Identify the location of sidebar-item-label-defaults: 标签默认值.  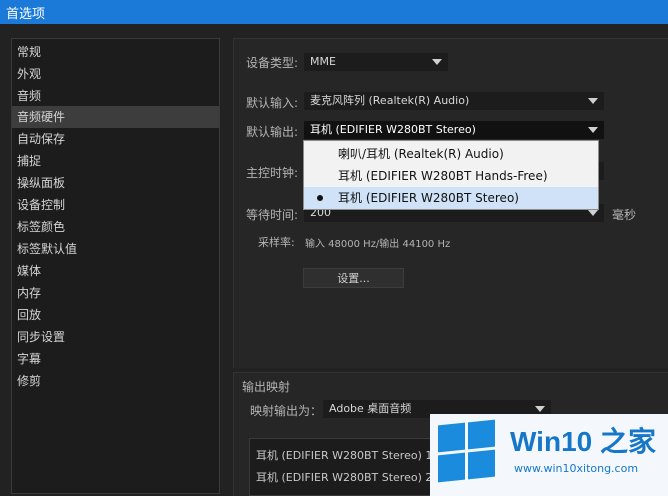
(115, 249).